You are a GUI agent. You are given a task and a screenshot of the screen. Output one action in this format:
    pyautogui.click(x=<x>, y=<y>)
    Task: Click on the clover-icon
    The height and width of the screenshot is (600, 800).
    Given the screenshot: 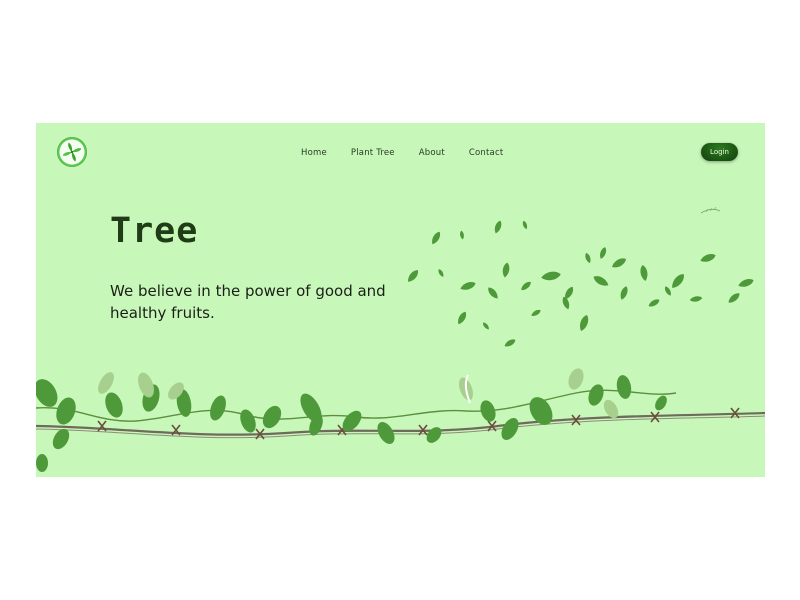 What is the action you would take?
    pyautogui.click(x=72, y=152)
    